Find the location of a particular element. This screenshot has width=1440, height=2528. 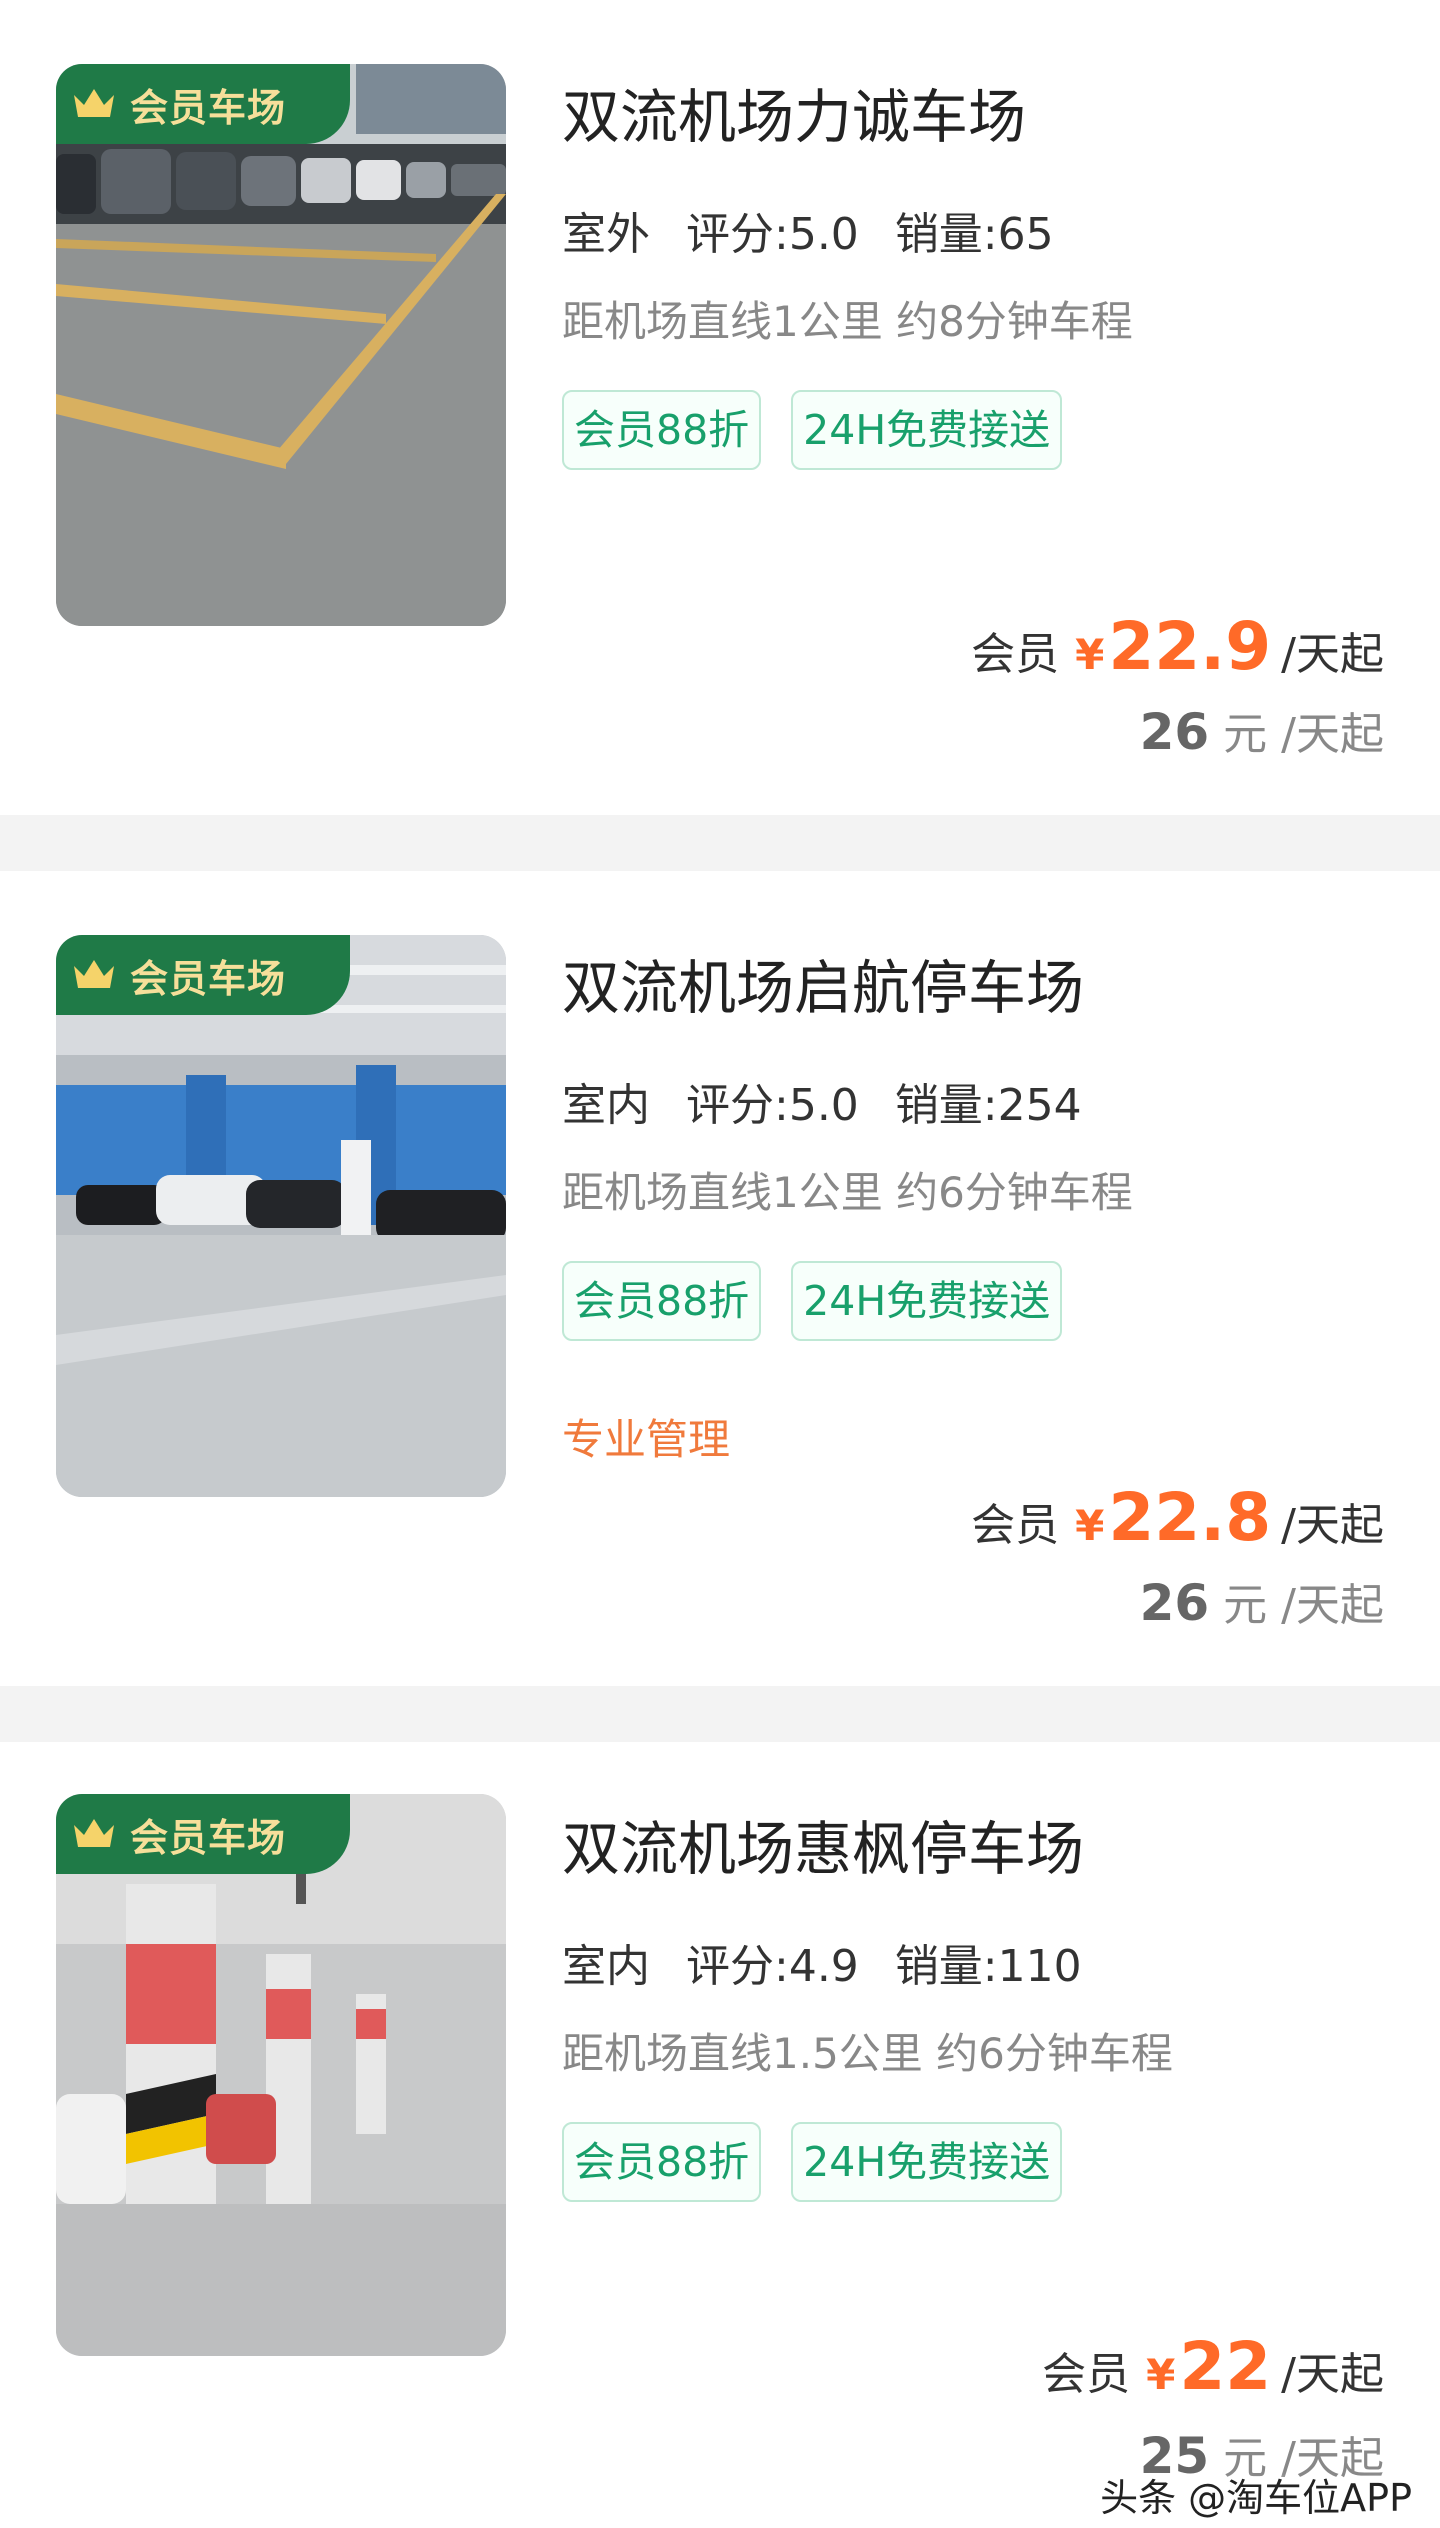

source-watermark: 头条 @淘车位APP is located at coordinates (1256, 2498).